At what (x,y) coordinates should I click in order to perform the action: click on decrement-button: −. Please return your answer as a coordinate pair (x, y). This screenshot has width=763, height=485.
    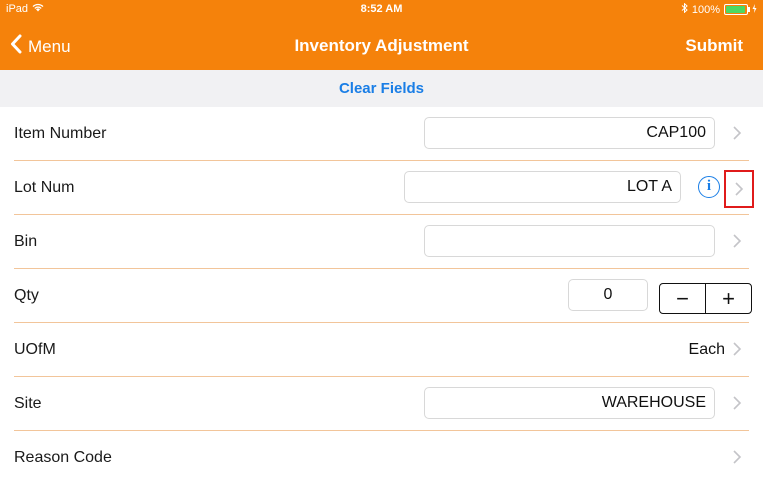
    Looking at the image, I should click on (682, 298).